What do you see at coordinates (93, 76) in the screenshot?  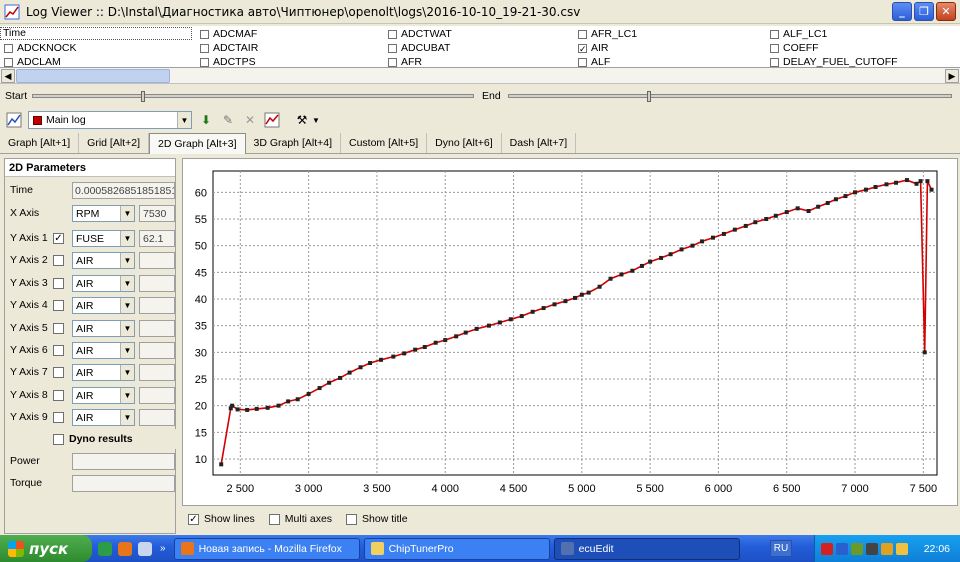 I see `scroll-thumb` at bounding box center [93, 76].